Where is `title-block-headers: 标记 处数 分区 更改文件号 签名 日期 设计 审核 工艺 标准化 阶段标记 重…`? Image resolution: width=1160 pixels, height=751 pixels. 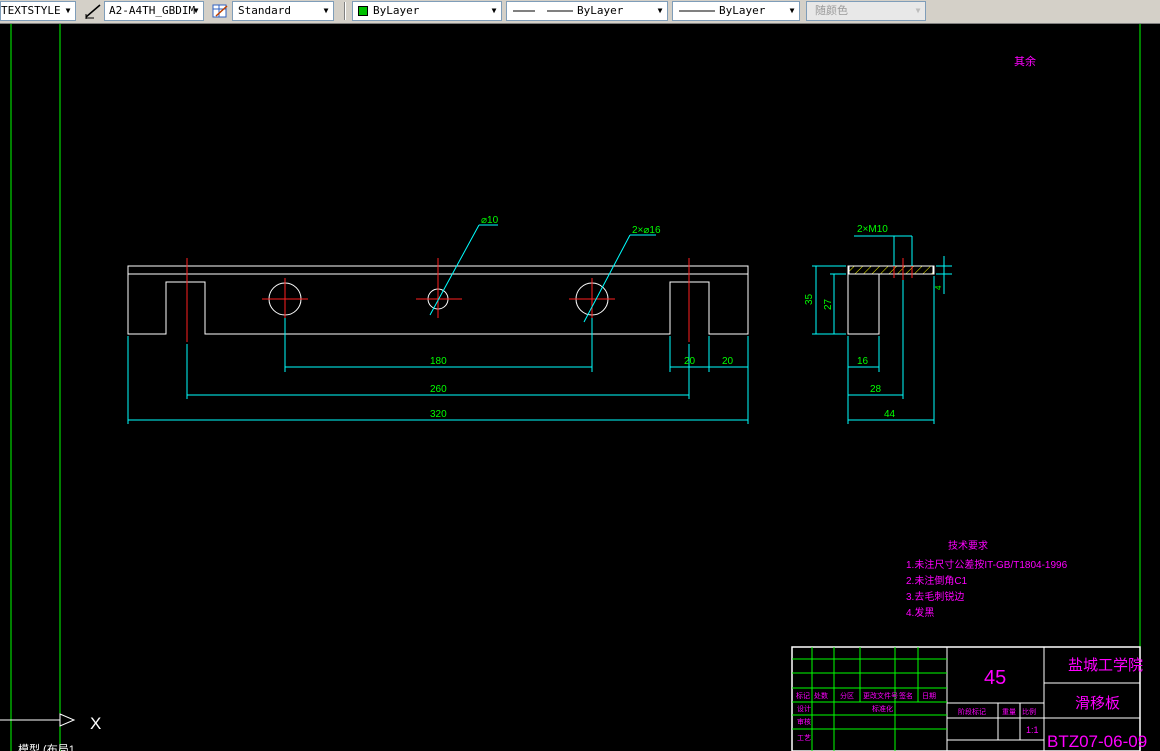
title-block-headers: 标记 处数 分区 更改文件号 签名 日期 设计 审核 工艺 标准化 阶段标记 重… is located at coordinates (916, 716).